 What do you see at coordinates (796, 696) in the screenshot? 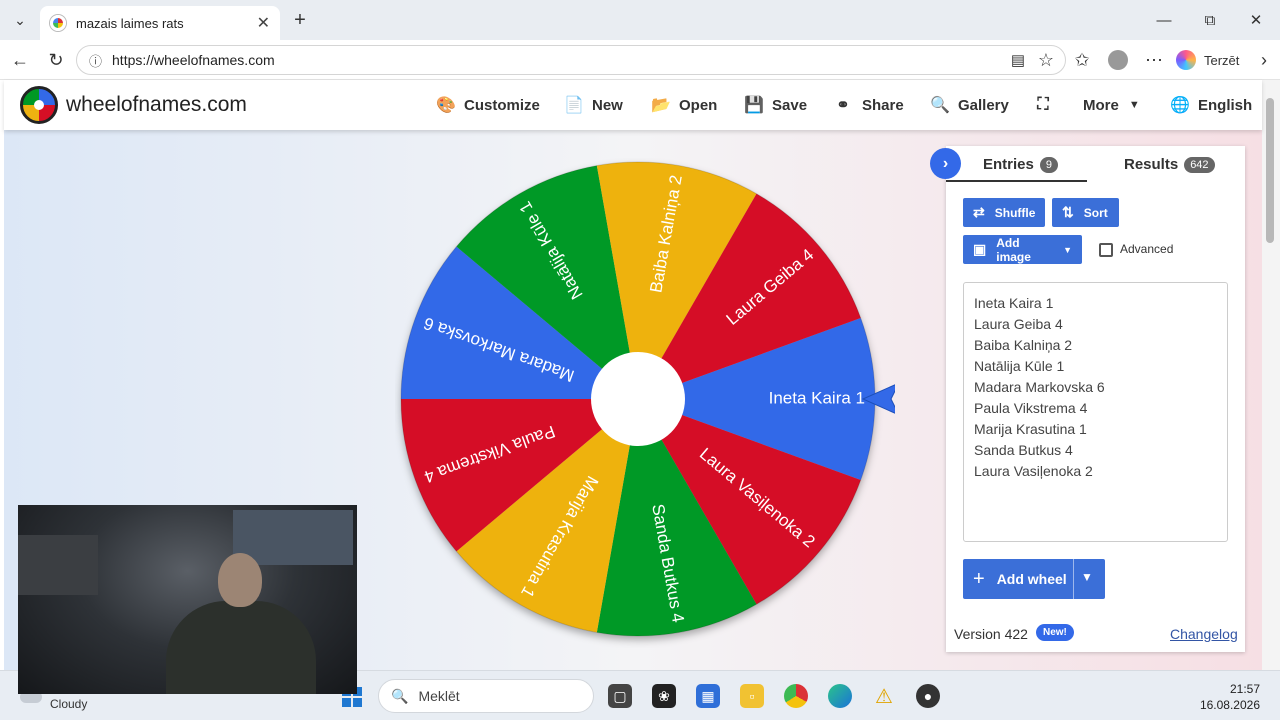
I see `chrome-icon` at bounding box center [796, 696].